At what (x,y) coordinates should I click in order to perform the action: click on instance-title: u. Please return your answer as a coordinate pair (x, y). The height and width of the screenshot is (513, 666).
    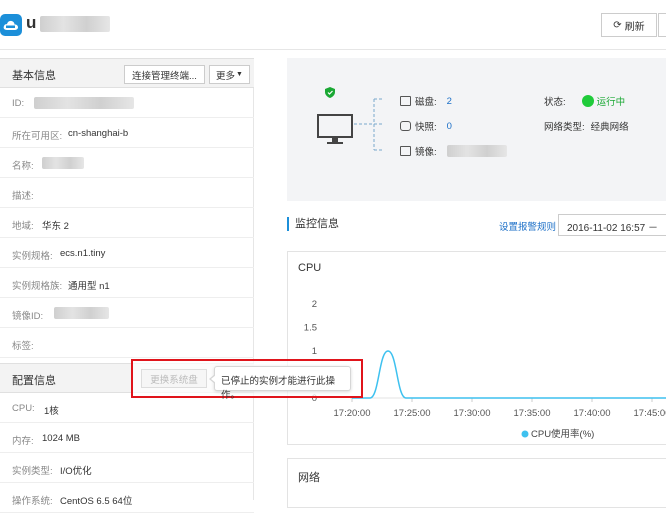
    Looking at the image, I should click on (31, 22).